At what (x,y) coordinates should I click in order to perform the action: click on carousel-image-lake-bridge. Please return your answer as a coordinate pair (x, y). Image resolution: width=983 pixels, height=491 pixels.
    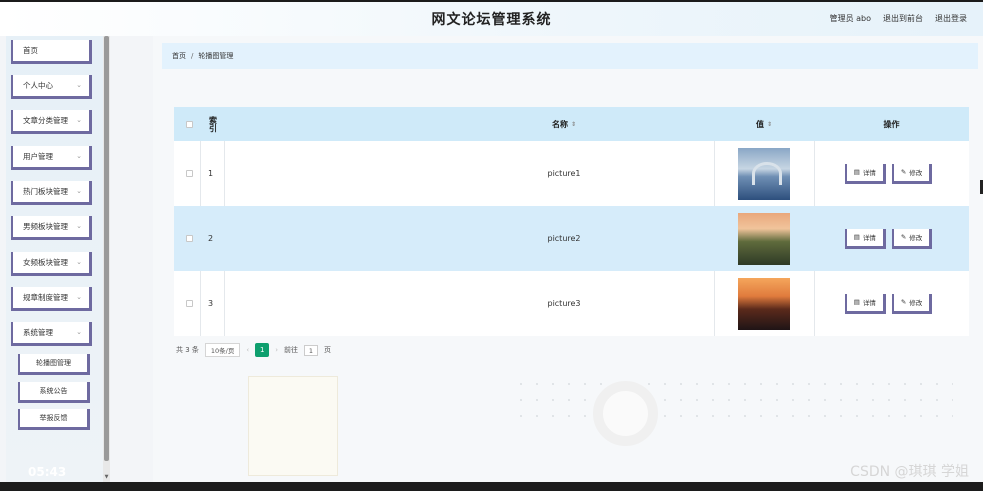
    Looking at the image, I should click on (764, 173).